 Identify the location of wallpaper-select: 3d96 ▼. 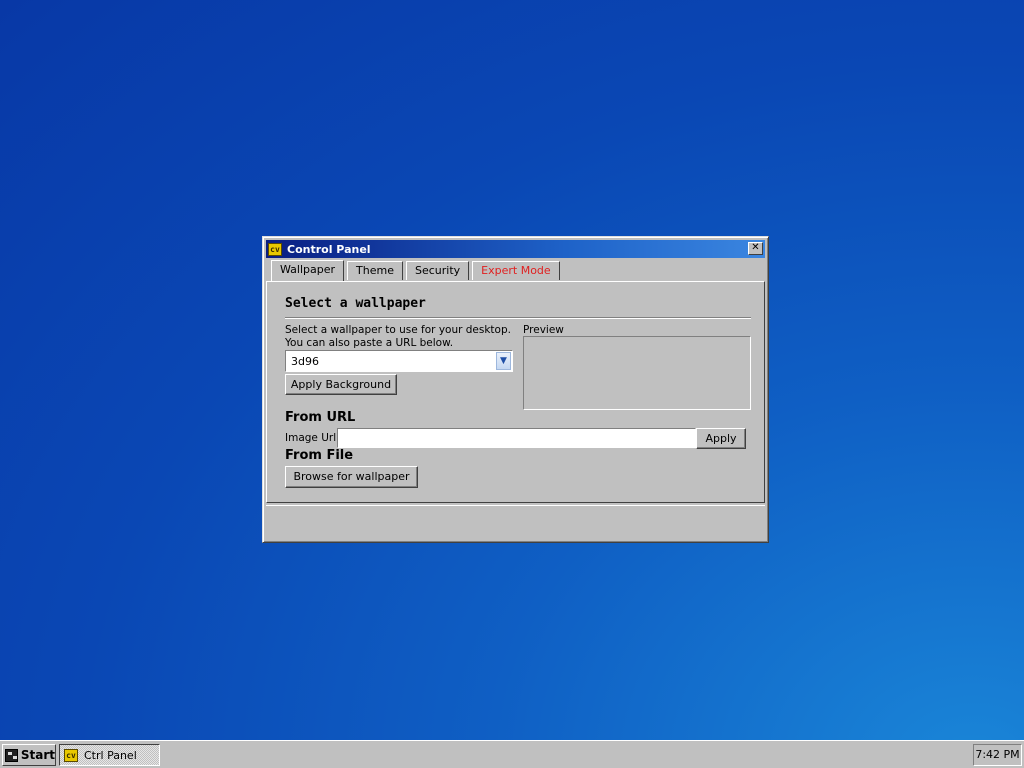
(399, 361).